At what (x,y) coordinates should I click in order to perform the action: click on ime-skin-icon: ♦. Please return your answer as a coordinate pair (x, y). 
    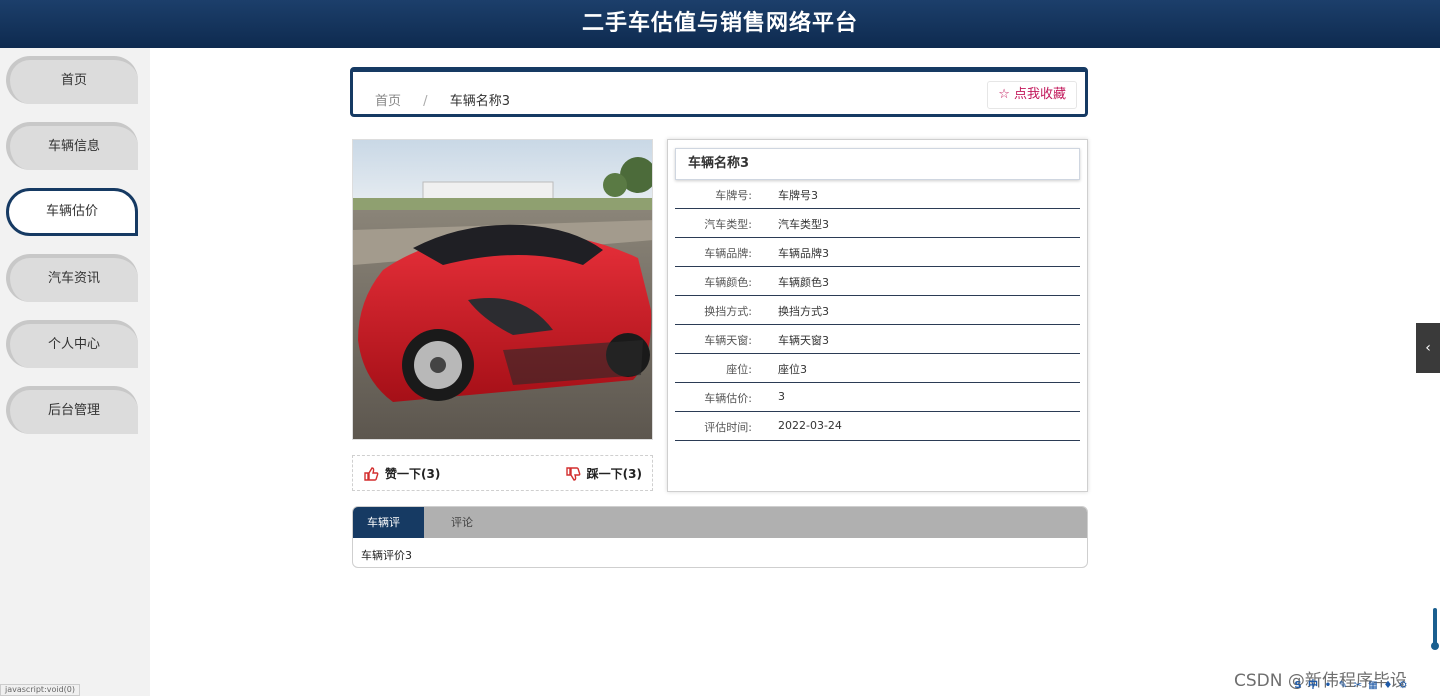
    Looking at the image, I should click on (1388, 686).